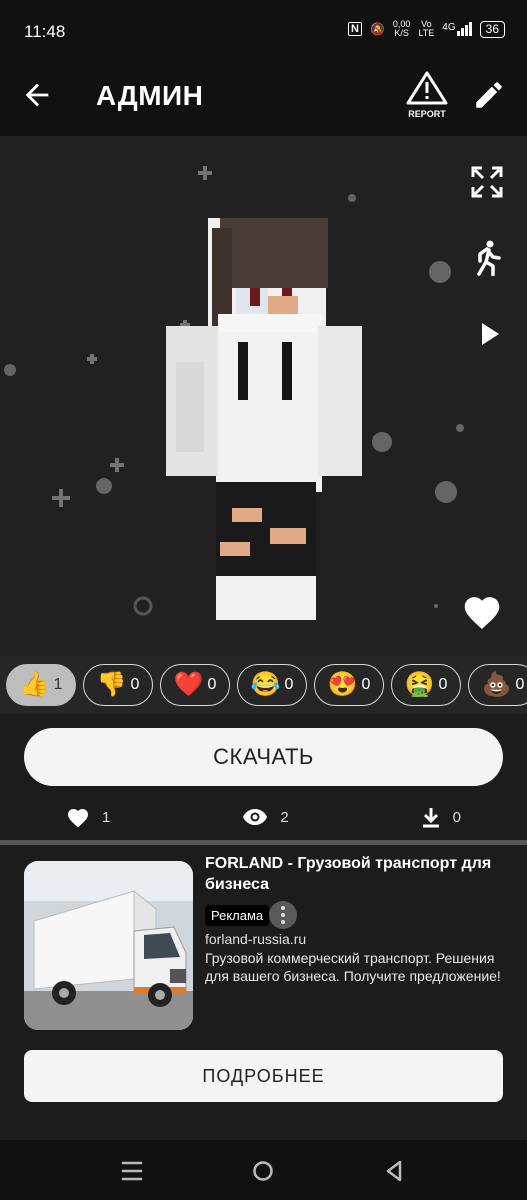  What do you see at coordinates (263, 1076) in the screenshot?
I see `ad-cta-button: ПОДРОБНЕЕ` at bounding box center [263, 1076].